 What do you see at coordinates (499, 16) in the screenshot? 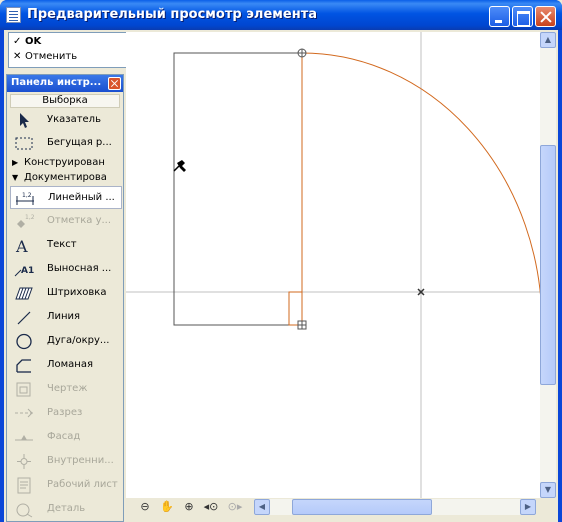
I see `minimize-icon` at bounding box center [499, 16].